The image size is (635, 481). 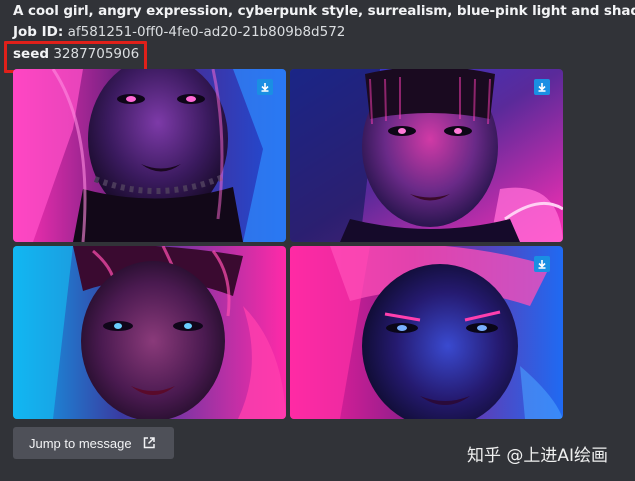 What do you see at coordinates (38, 32) in the screenshot?
I see `job-id-label: Job ID:` at bounding box center [38, 32].